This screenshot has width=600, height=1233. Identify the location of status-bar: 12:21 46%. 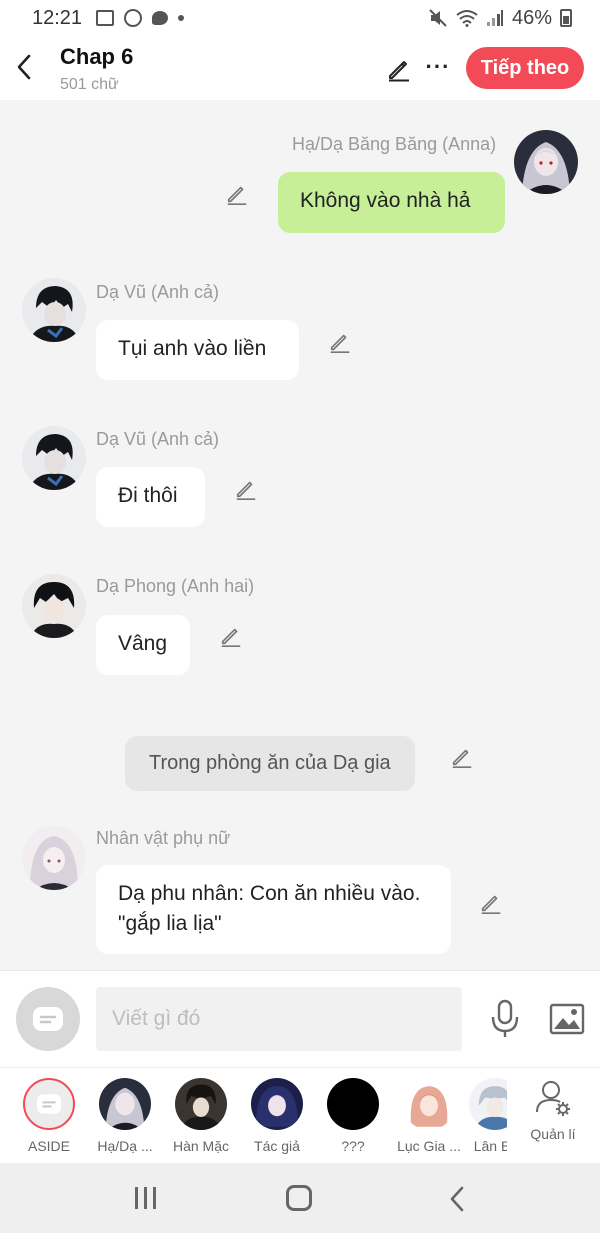
(300, 18).